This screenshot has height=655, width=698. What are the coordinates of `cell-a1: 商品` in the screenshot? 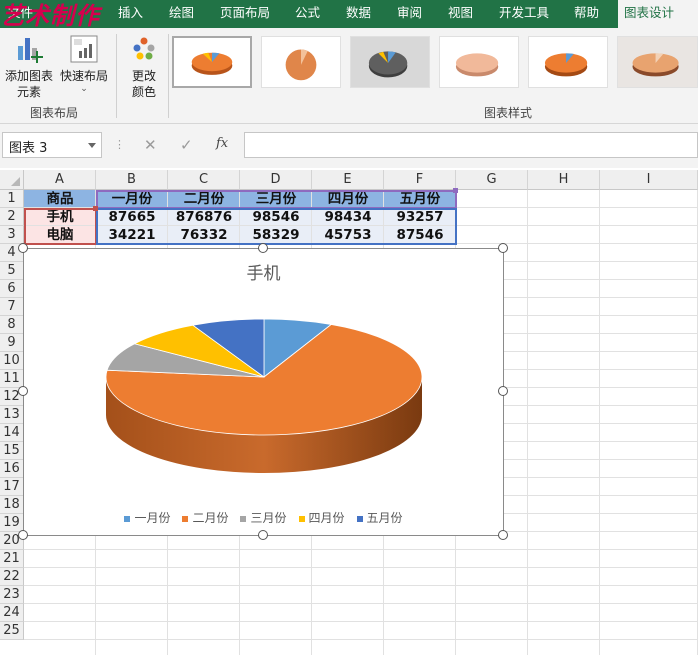 It's located at (60, 199).